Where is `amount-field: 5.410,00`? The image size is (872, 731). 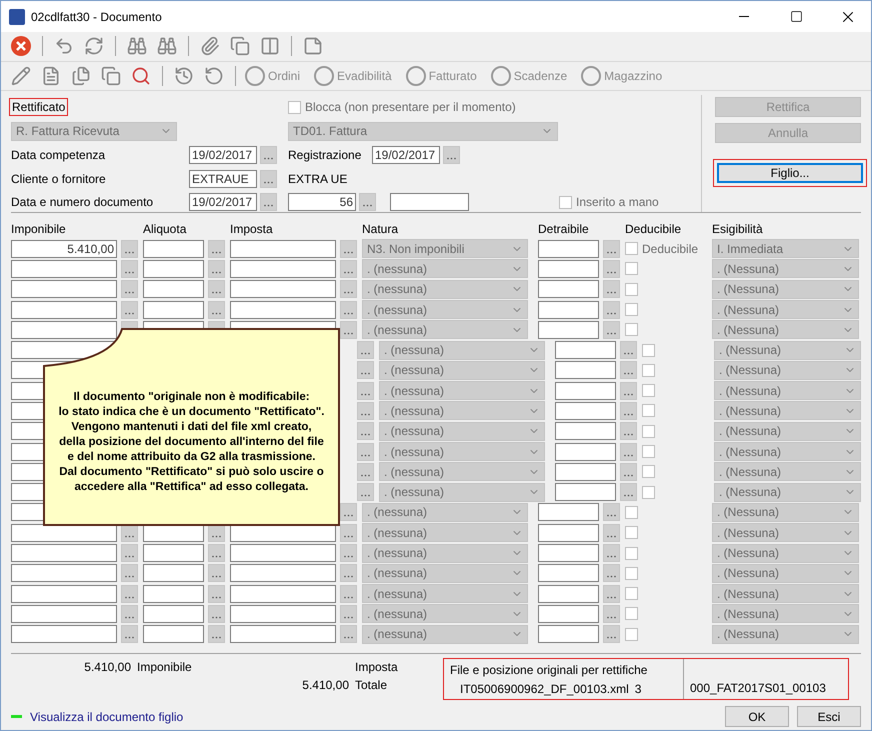
amount-field: 5.410,00 is located at coordinates (64, 249).